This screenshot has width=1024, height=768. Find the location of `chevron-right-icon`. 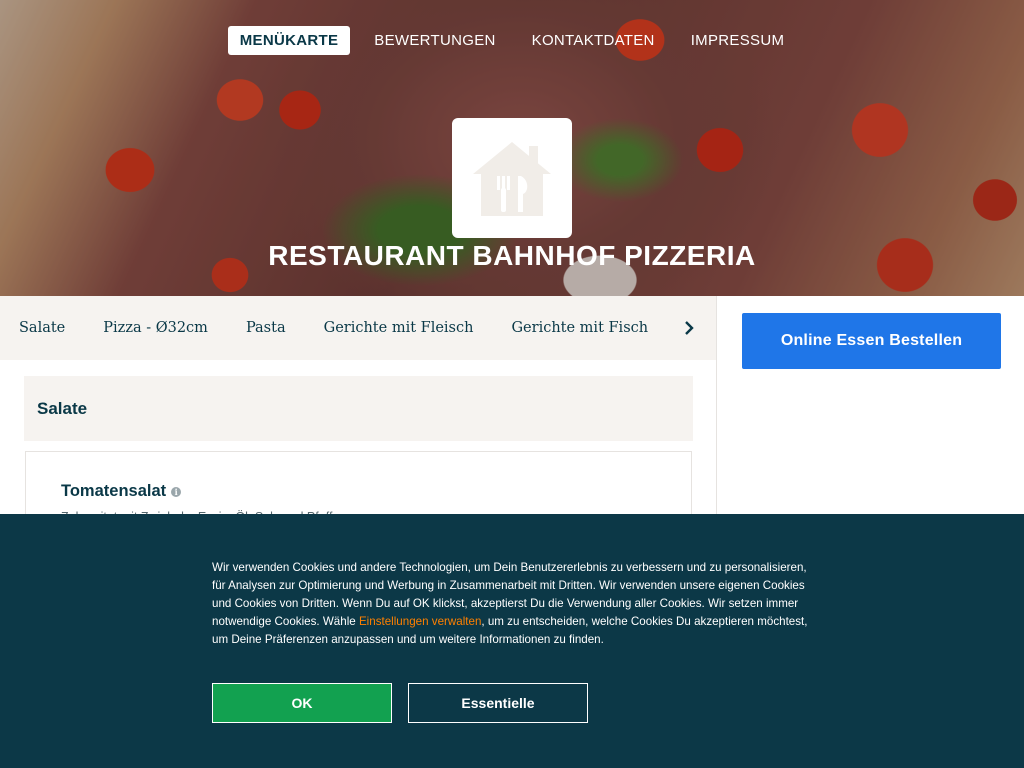

chevron-right-icon is located at coordinates (689, 328).